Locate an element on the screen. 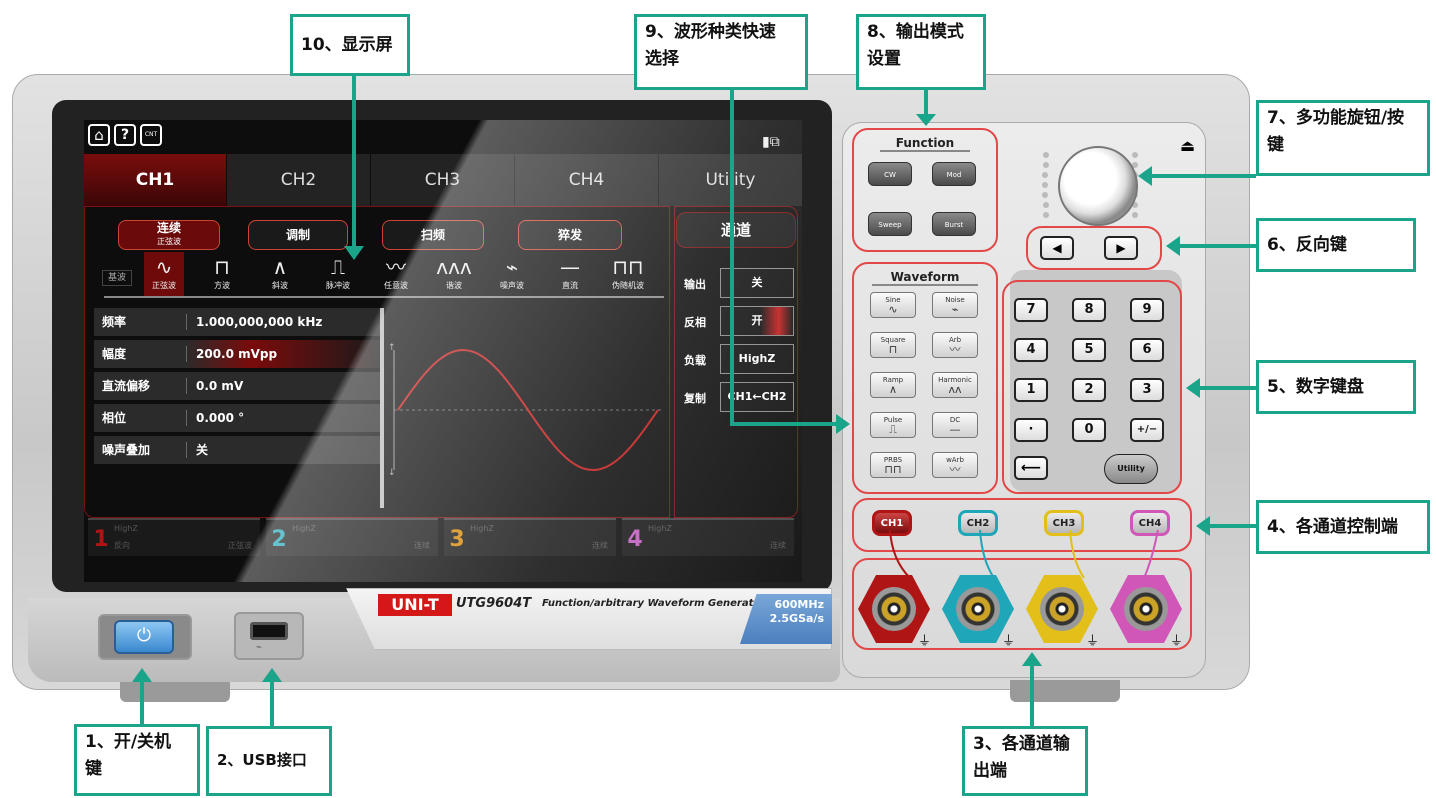  numpad-key: 5 is located at coordinates (1089, 350).